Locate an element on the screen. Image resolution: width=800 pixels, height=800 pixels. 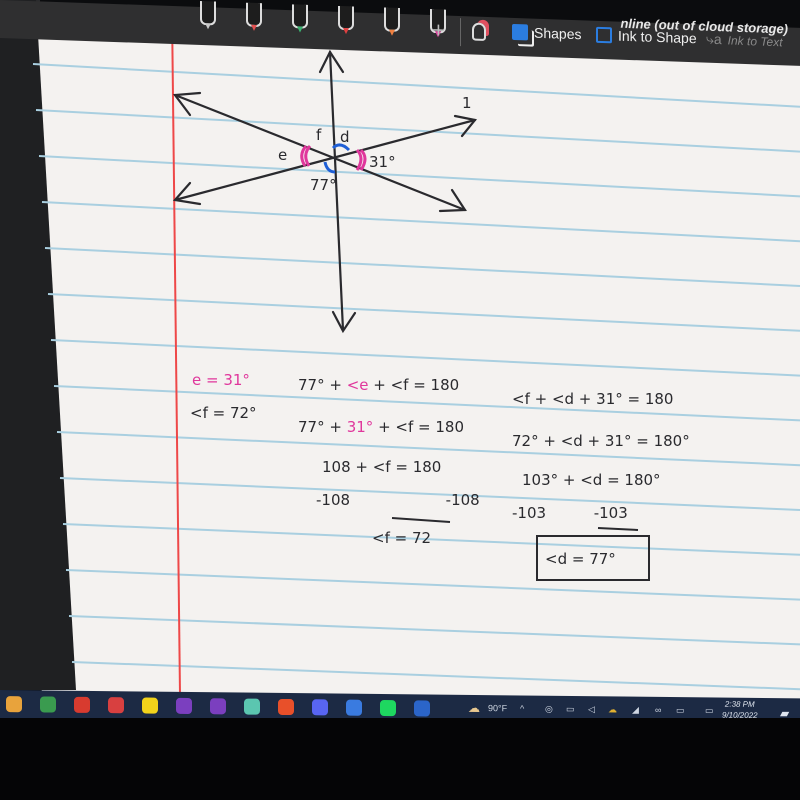
onenote-1-taskbar-icon is located at coordinates (184, 706).